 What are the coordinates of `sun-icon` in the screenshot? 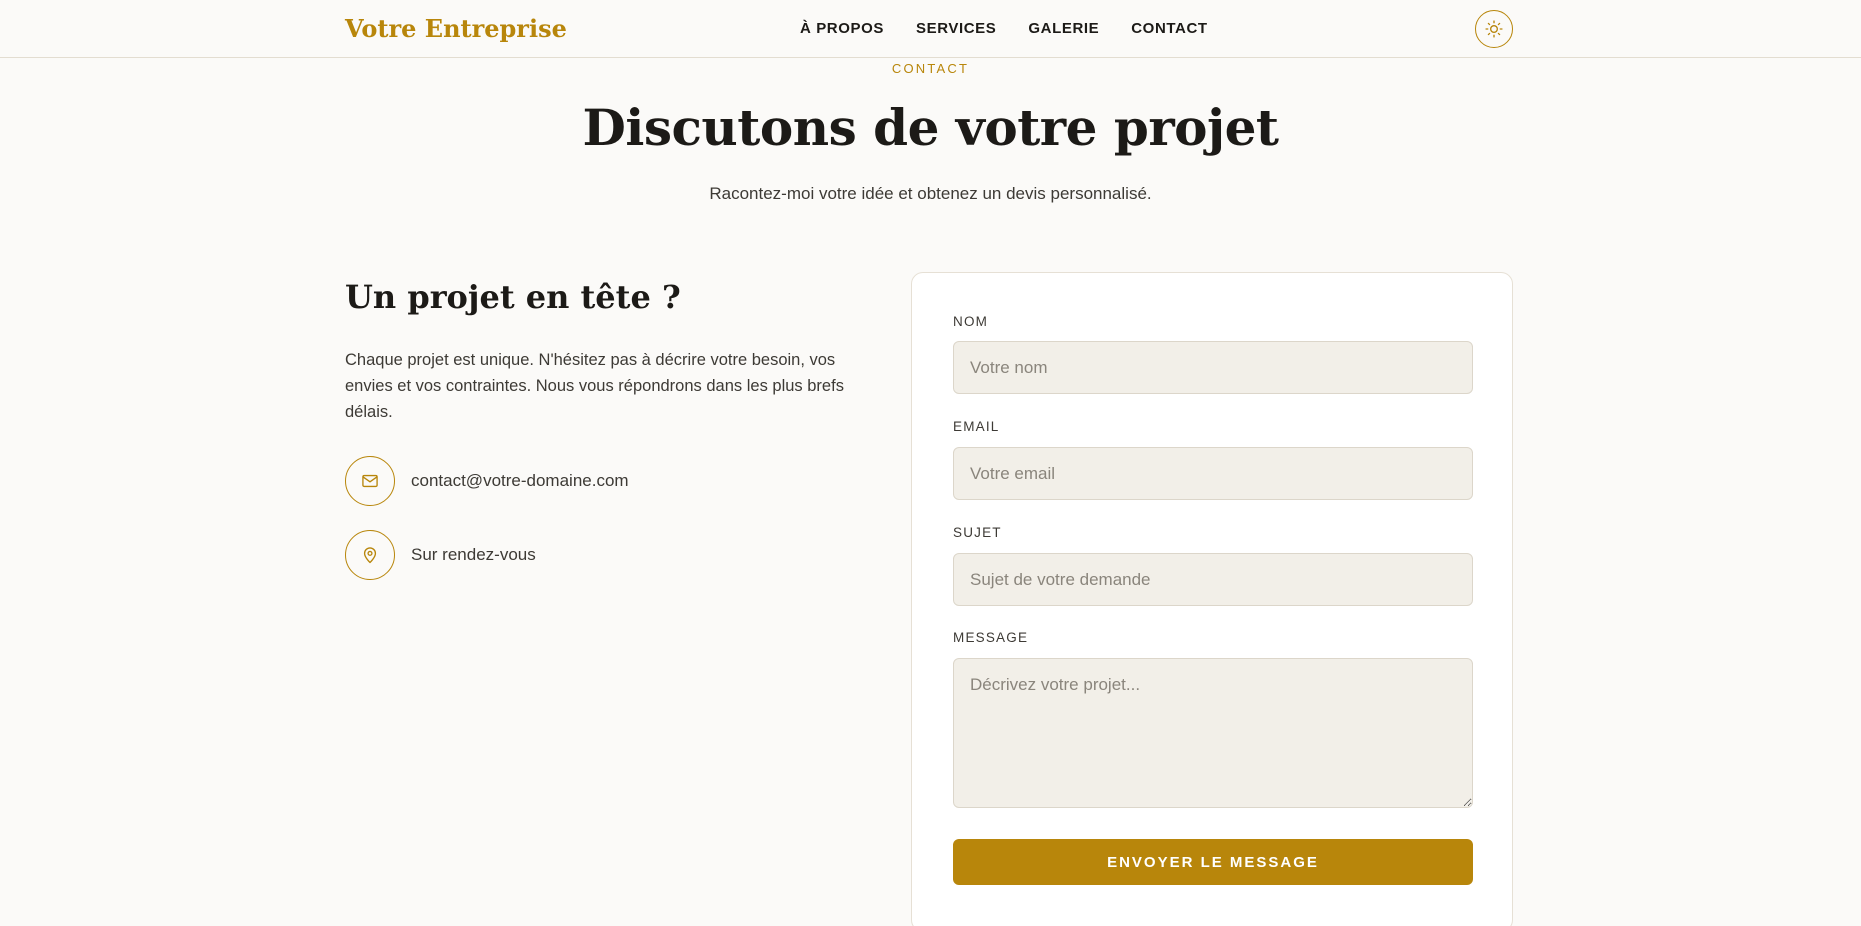 It's located at (1494, 29).